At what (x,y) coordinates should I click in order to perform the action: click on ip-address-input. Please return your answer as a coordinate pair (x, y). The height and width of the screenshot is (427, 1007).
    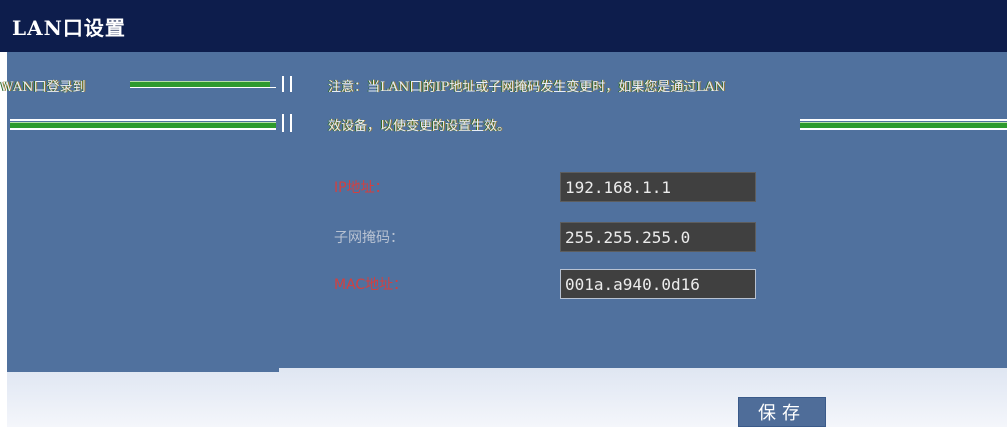
    Looking at the image, I should click on (658, 187).